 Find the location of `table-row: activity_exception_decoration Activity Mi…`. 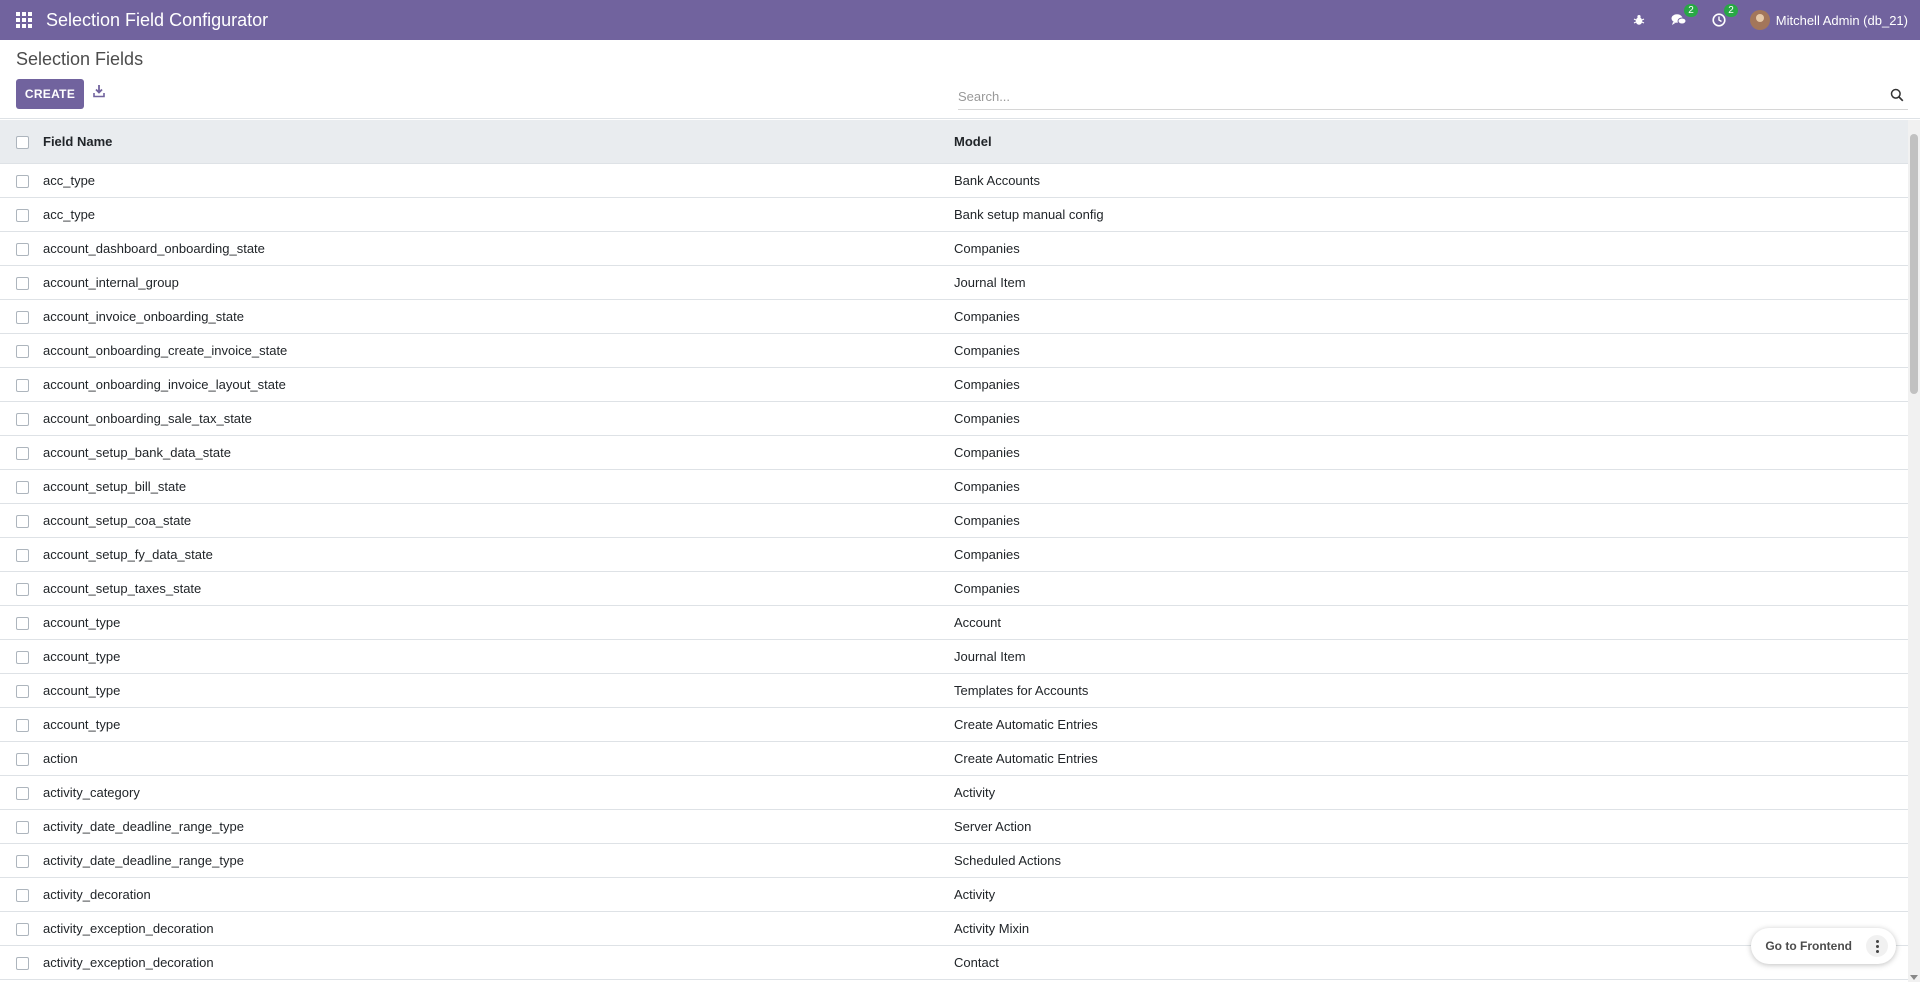

table-row: activity_exception_decoration Activity Mi… is located at coordinates (954, 928).